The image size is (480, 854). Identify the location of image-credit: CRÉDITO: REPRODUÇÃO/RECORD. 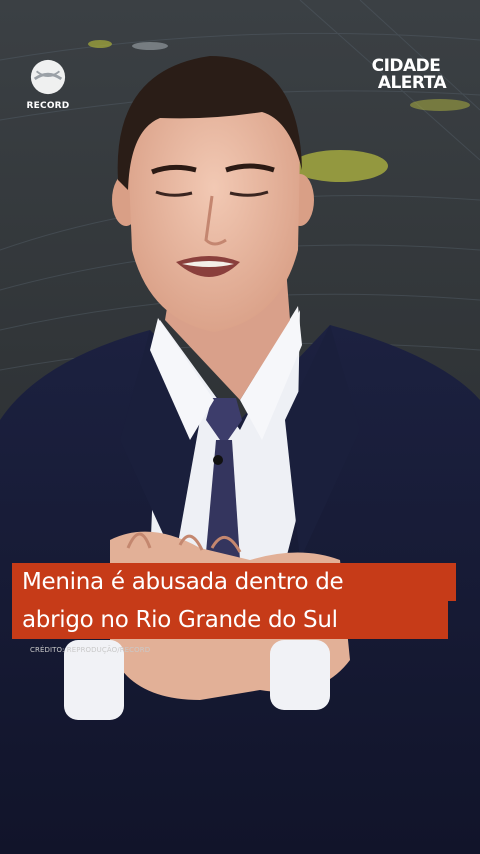
(90, 650).